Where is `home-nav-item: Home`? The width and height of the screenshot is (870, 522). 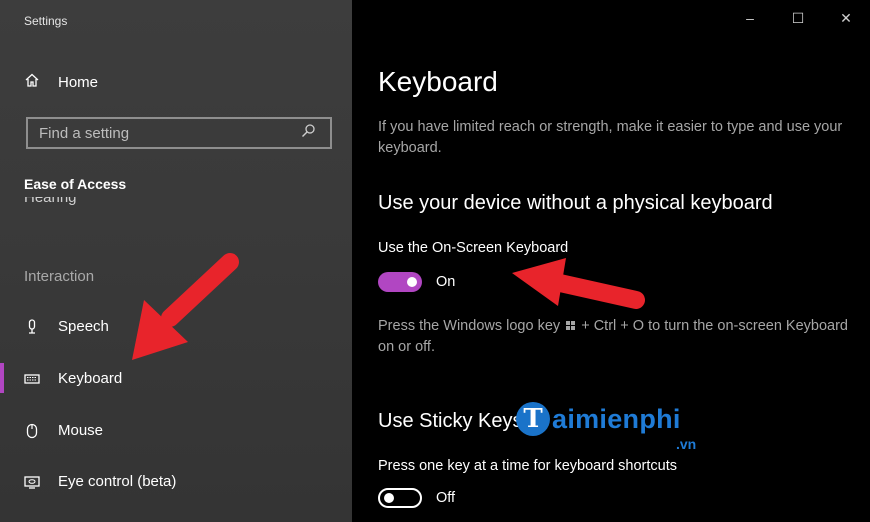 home-nav-item: Home is located at coordinates (61, 82).